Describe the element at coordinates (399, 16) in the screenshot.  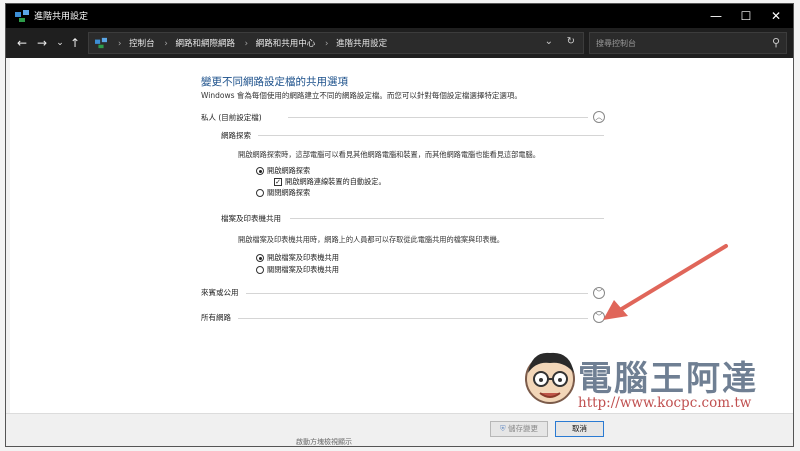
I see `title-bar: 進階共用設定 — ☐ ✕` at that location.